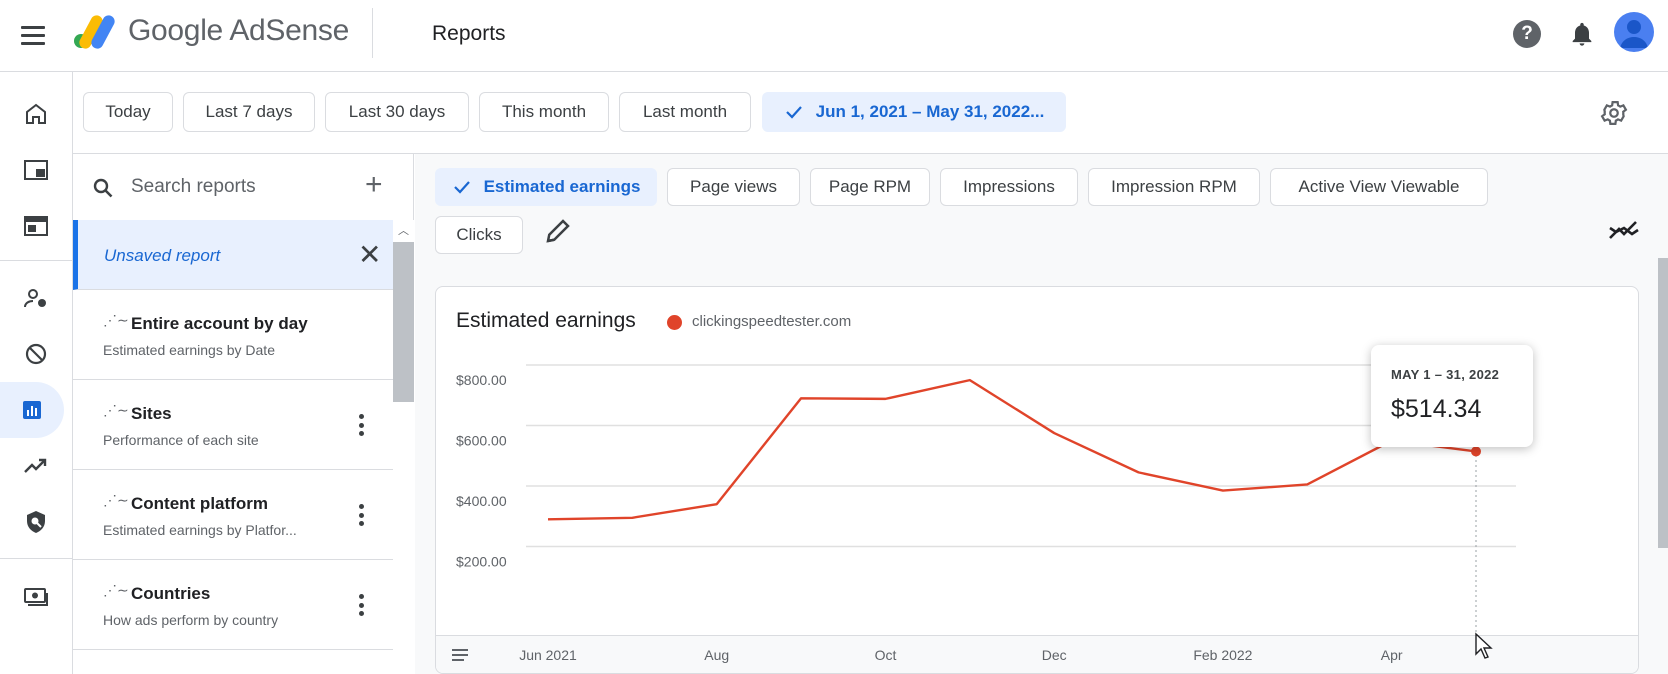 The height and width of the screenshot is (674, 1668). I want to click on my-ads-icon, so click(36, 170).